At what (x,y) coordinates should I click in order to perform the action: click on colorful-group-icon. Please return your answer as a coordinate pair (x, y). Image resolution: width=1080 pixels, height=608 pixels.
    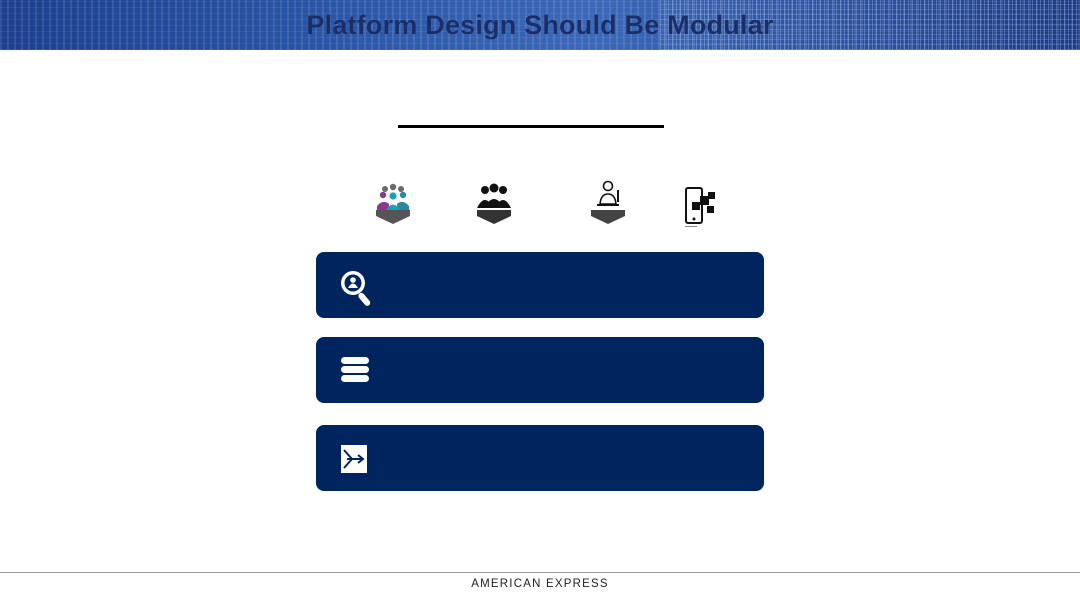
    Looking at the image, I should click on (393, 205).